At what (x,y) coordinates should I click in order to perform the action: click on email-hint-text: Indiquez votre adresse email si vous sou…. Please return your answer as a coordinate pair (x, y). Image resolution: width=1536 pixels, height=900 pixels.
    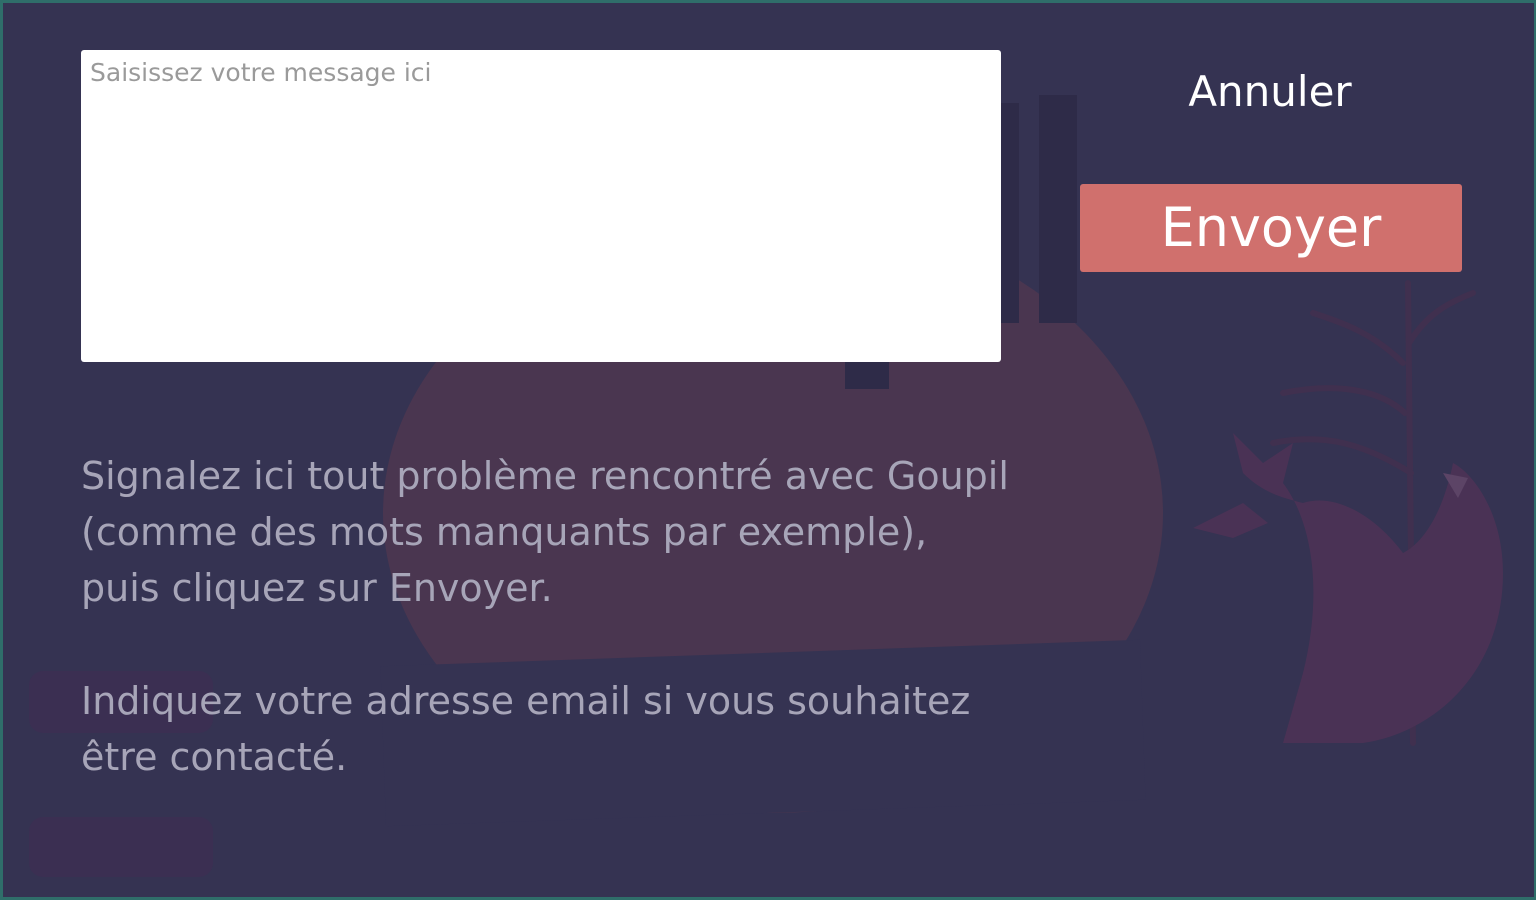
    Looking at the image, I should click on (526, 729).